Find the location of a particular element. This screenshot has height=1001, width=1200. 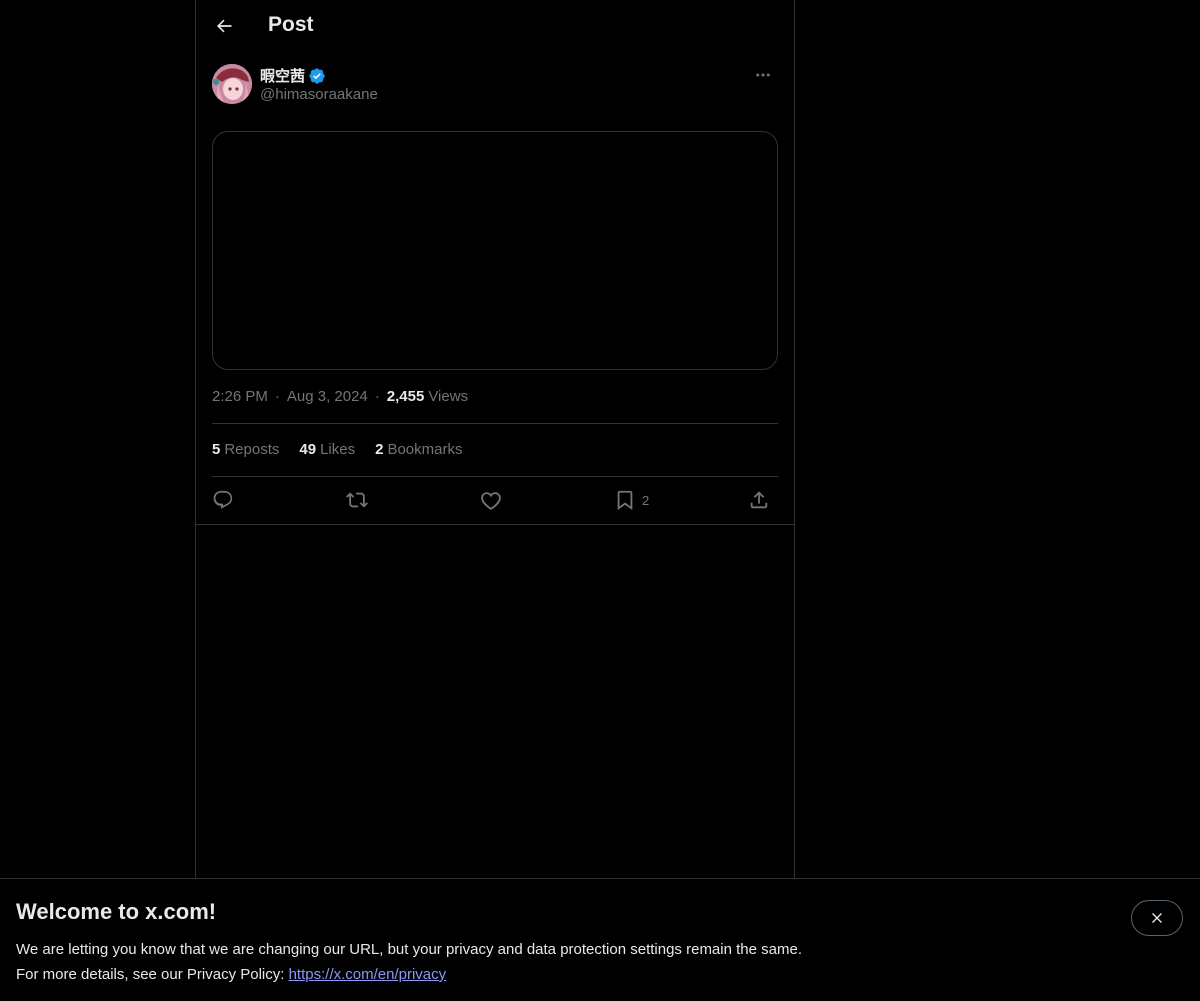

repost-button is located at coordinates (357, 500).